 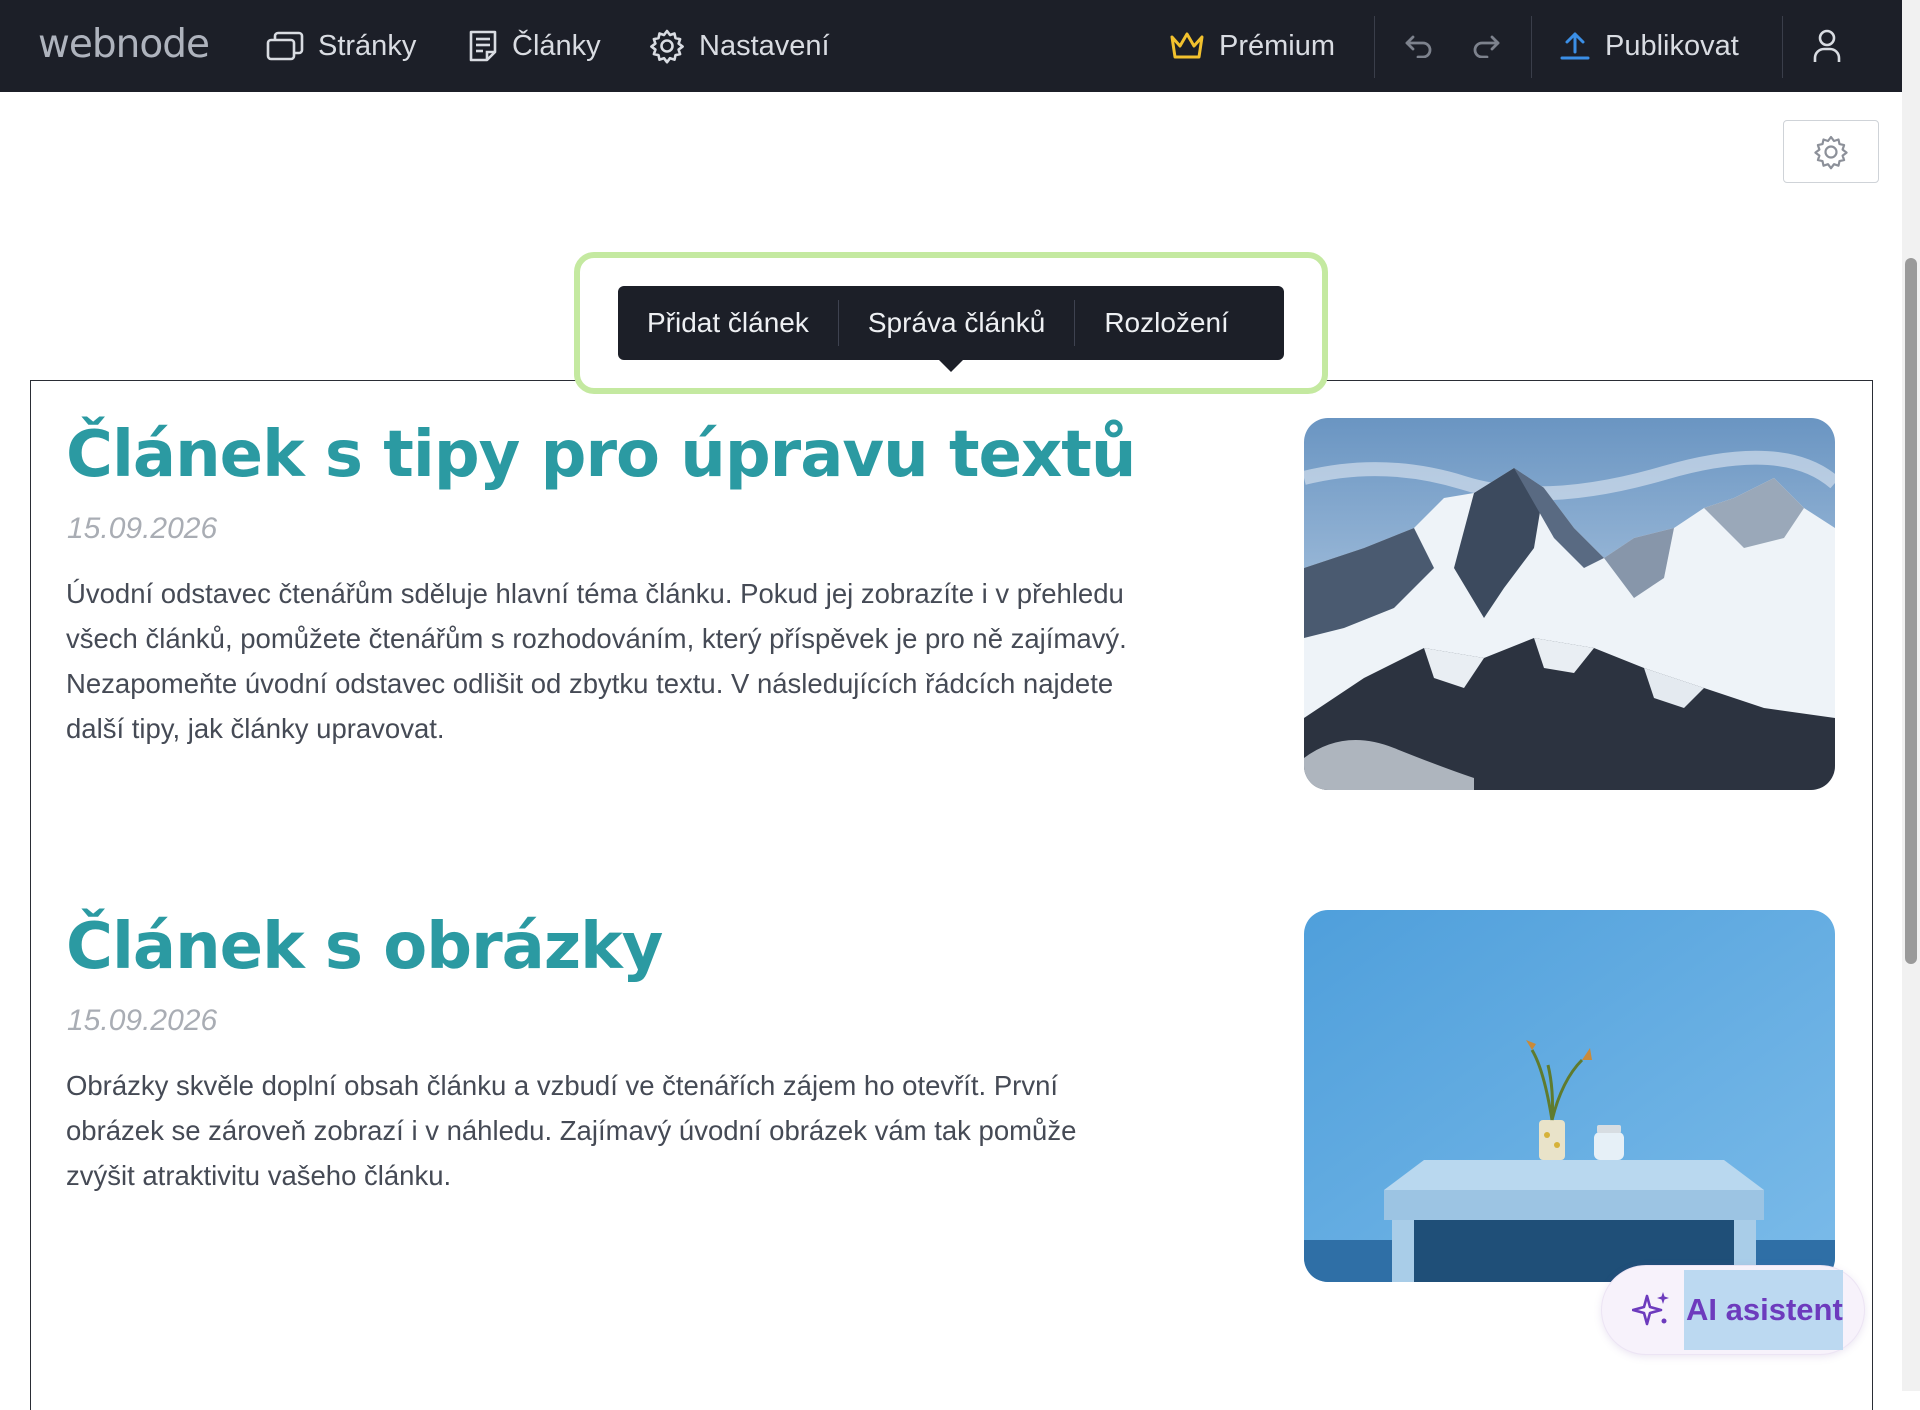 I want to click on article-image-mountain, so click(x=1569, y=604).